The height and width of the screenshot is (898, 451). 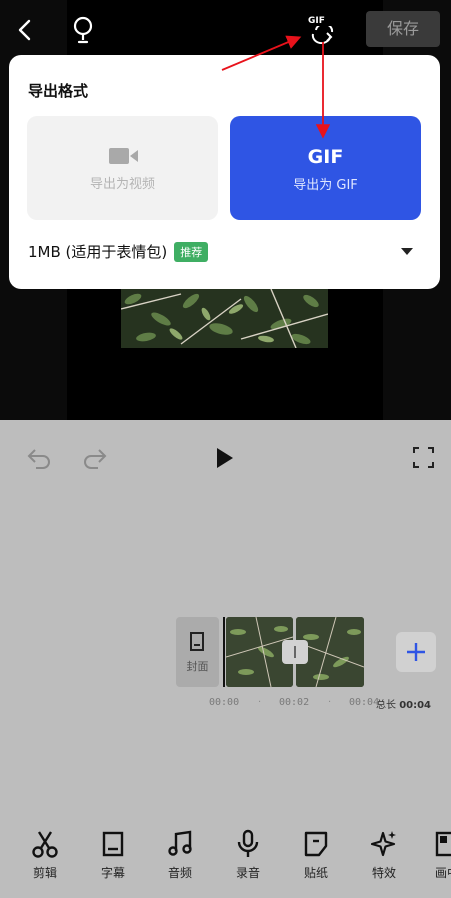 What do you see at coordinates (39, 458) in the screenshot?
I see `undo-icon` at bounding box center [39, 458].